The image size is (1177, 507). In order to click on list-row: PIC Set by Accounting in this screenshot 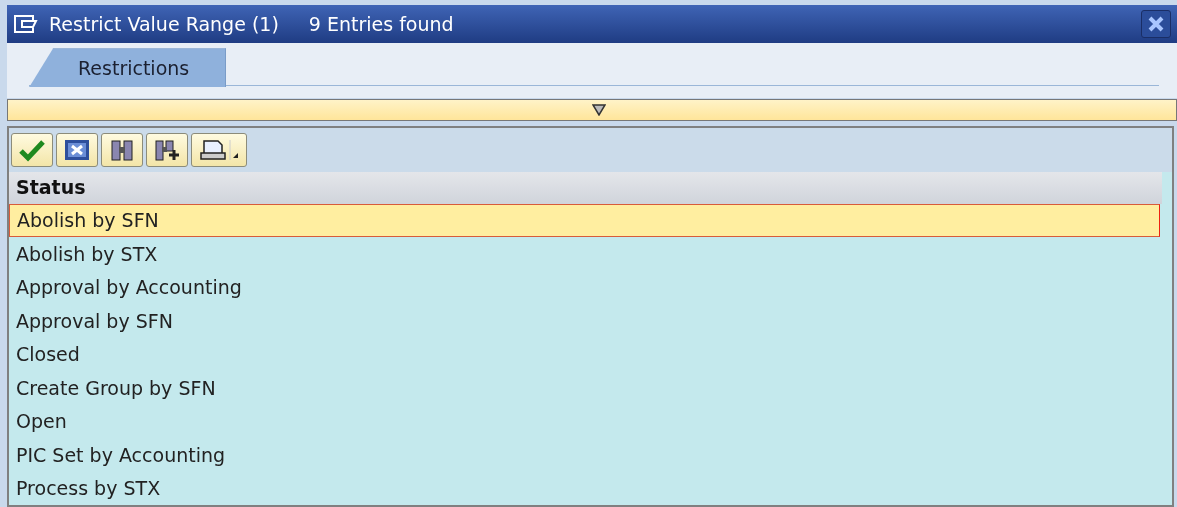, I will do `click(584, 455)`.